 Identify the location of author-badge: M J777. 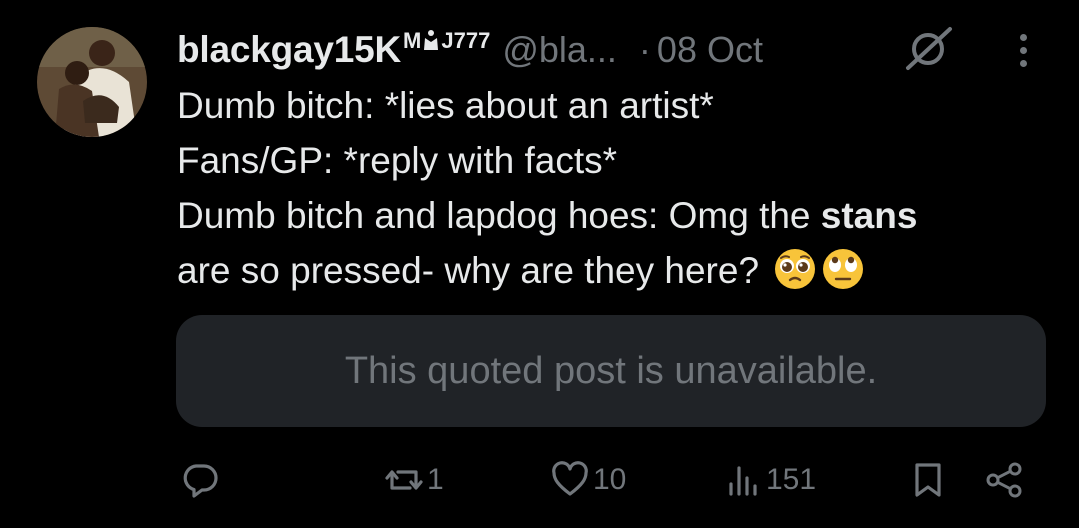
(446, 43).